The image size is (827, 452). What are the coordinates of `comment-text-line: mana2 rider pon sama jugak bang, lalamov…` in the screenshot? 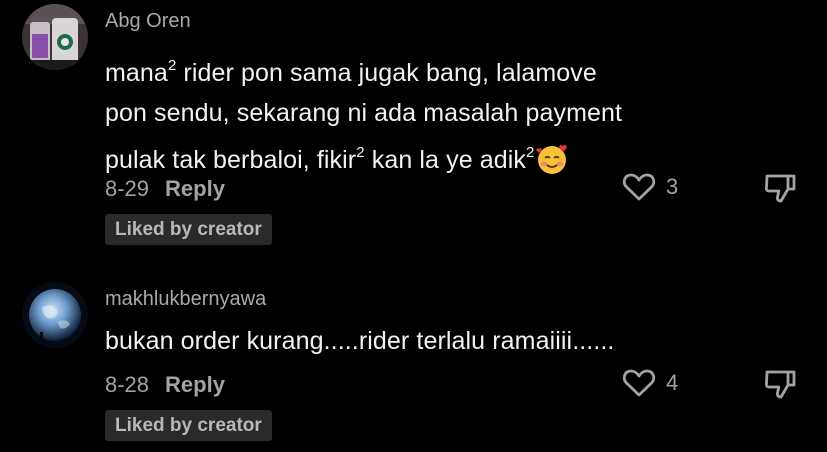 It's located at (435, 70).